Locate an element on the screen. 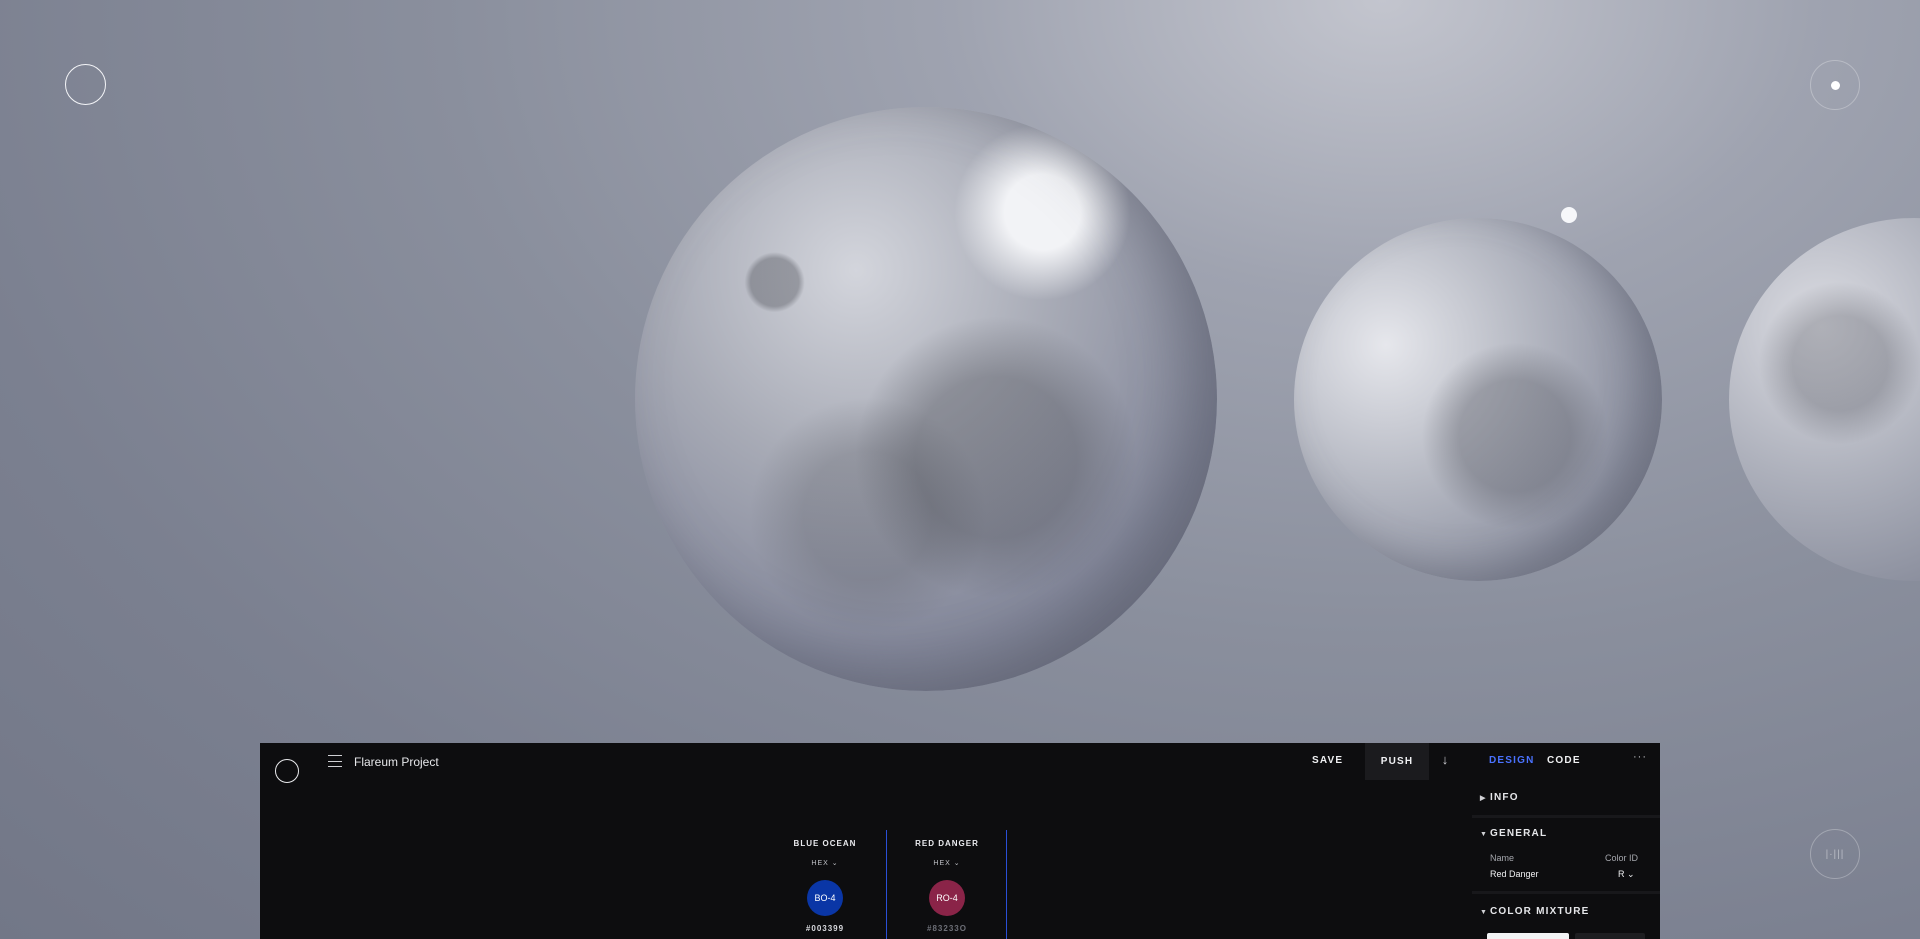  project-title: Flareum Project is located at coordinates (396, 762).